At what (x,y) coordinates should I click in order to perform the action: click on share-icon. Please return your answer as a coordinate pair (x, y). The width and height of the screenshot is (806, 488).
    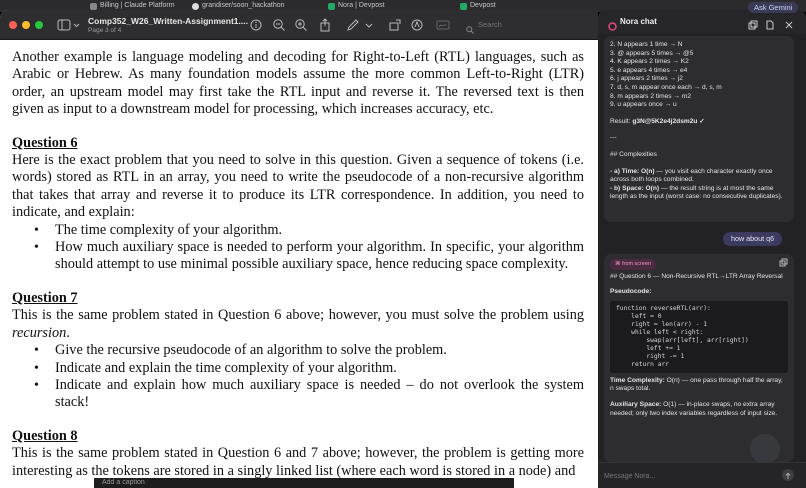
    Looking at the image, I should click on (325, 25).